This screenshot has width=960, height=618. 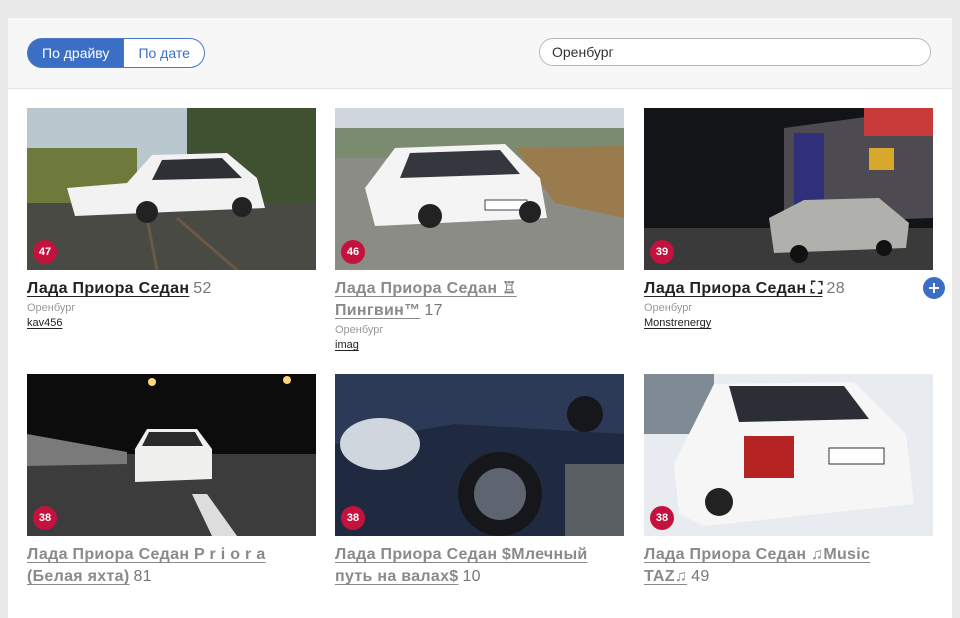 I want to click on car-title-link: Лада Приора Седан ⛶, so click(x=733, y=288).